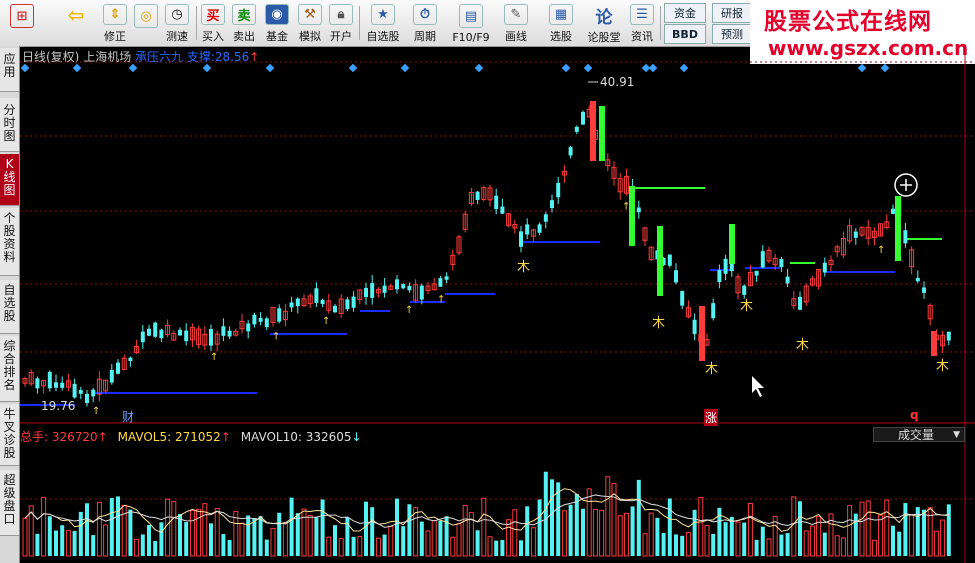 The width and height of the screenshot is (975, 563). I want to click on sidebar-item-label: 分时图, so click(9, 123).